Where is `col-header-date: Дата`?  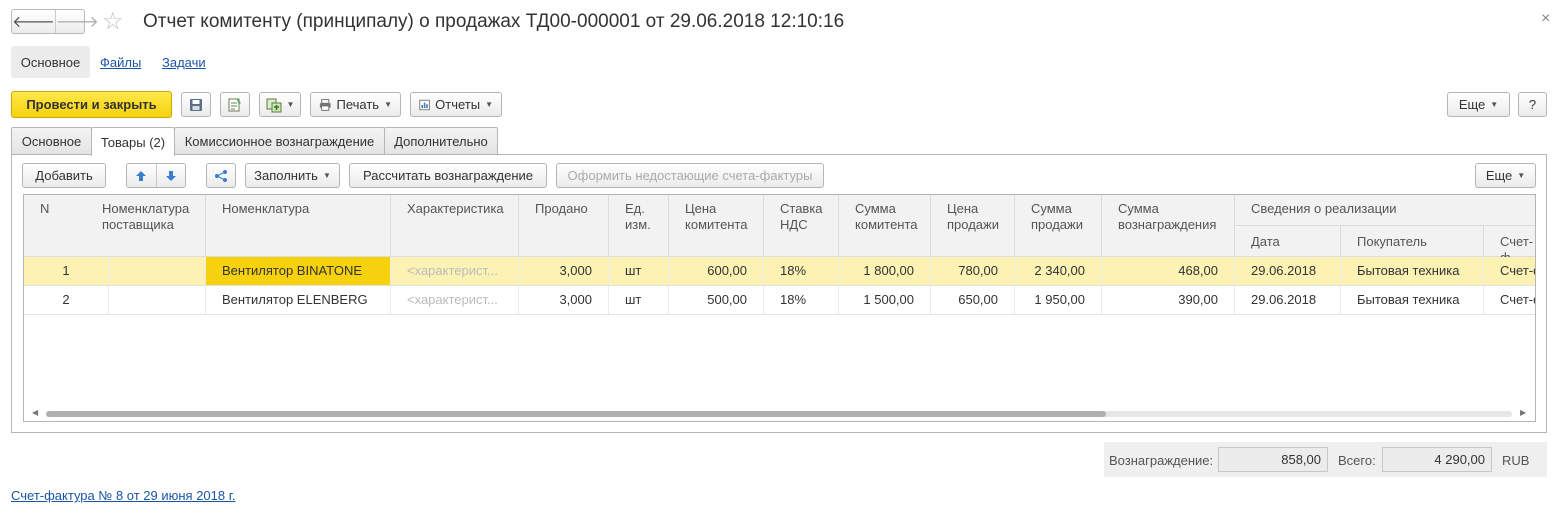 col-header-date: Дата is located at coordinates (1288, 241).